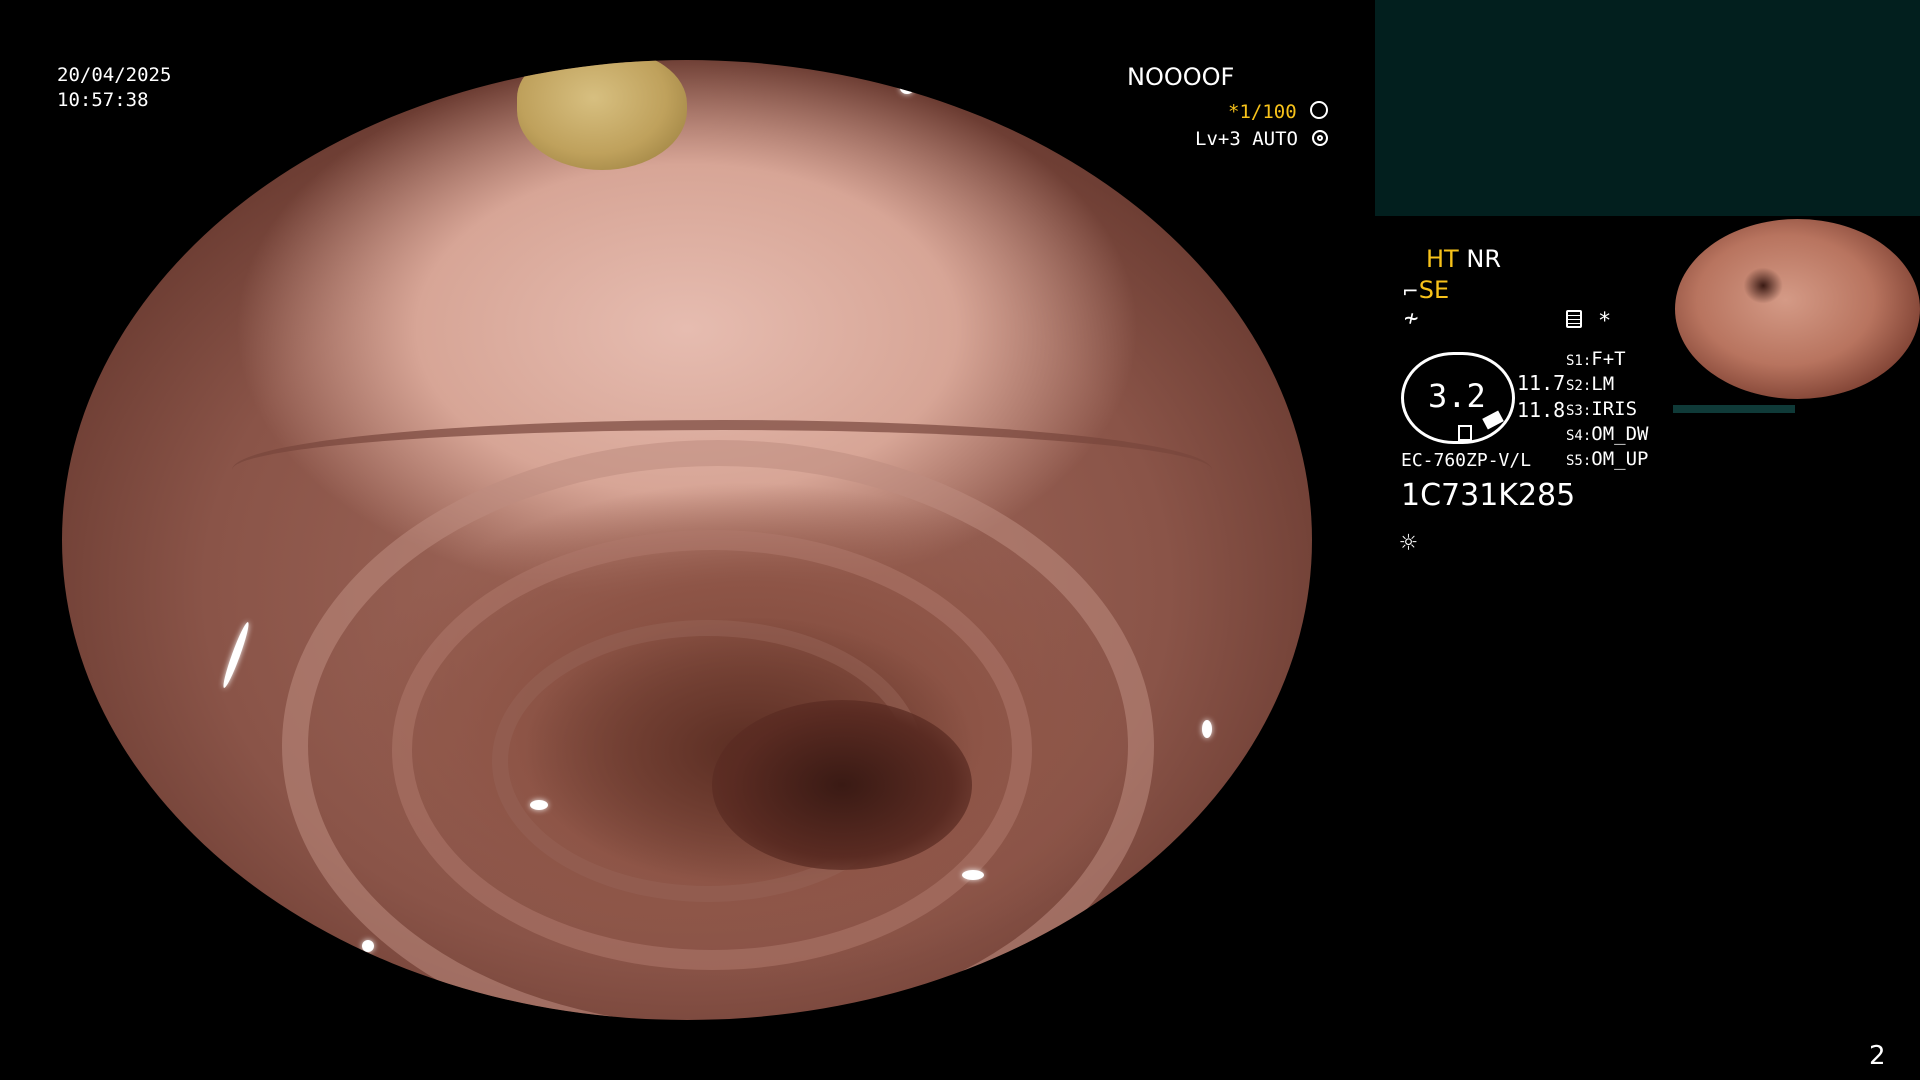 This screenshot has height=1080, width=1920. I want to click on memory-icon, so click(1574, 319).